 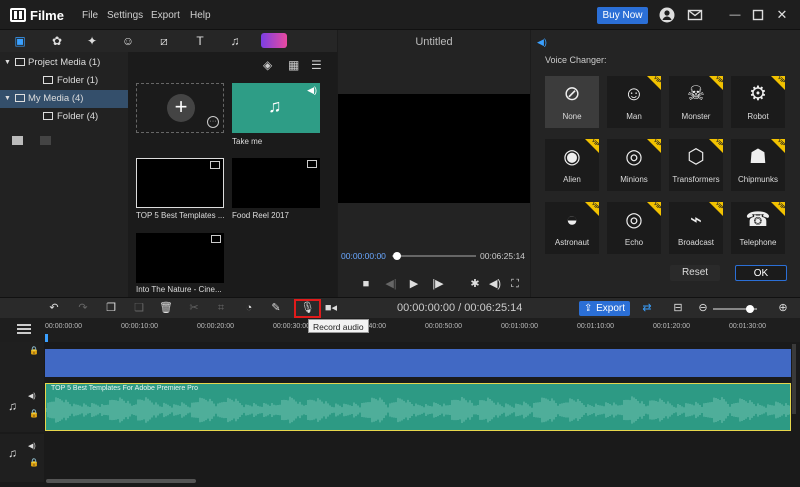 What do you see at coordinates (460, 308) in the screenshot?
I see `timeline-timecode: 00:00:00:00 / 00:06:25:14` at bounding box center [460, 308].